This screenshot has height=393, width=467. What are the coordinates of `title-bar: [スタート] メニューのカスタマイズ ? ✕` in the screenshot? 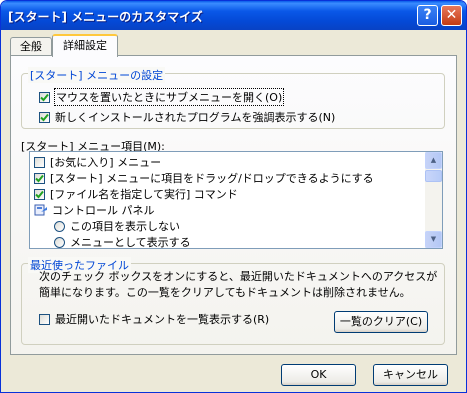 It's located at (233, 15).